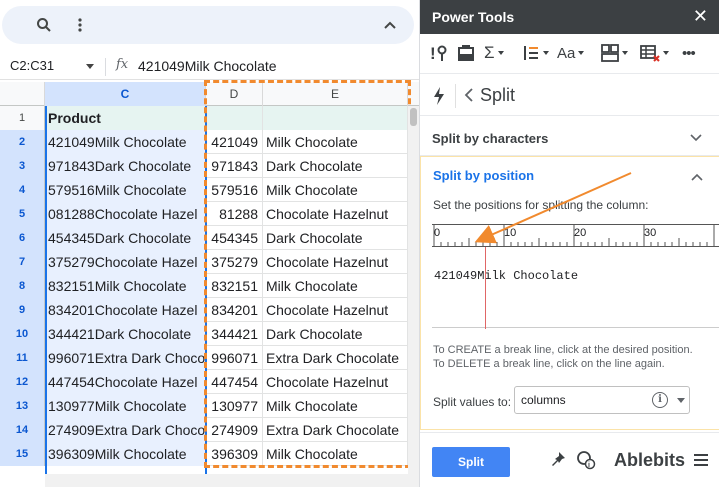  Describe the element at coordinates (125, 454) in the screenshot. I see `cell: 396309Milk Chocolate` at that location.